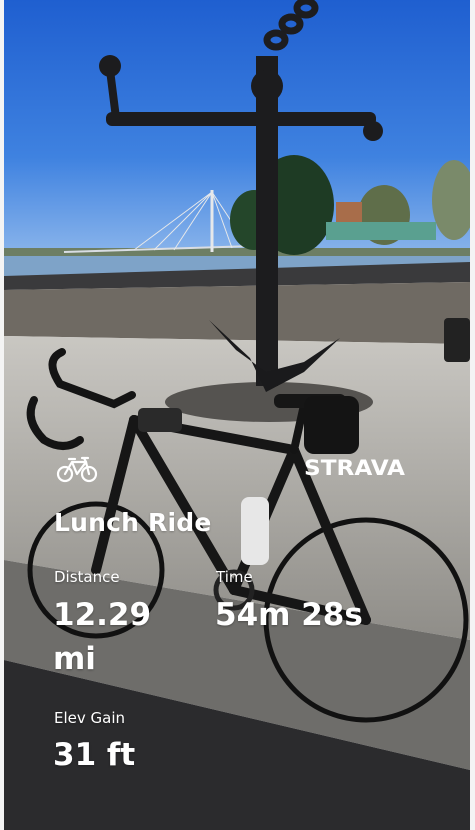 The image size is (475, 830). I want to click on distance-value: 12.29 mi, so click(102, 637).